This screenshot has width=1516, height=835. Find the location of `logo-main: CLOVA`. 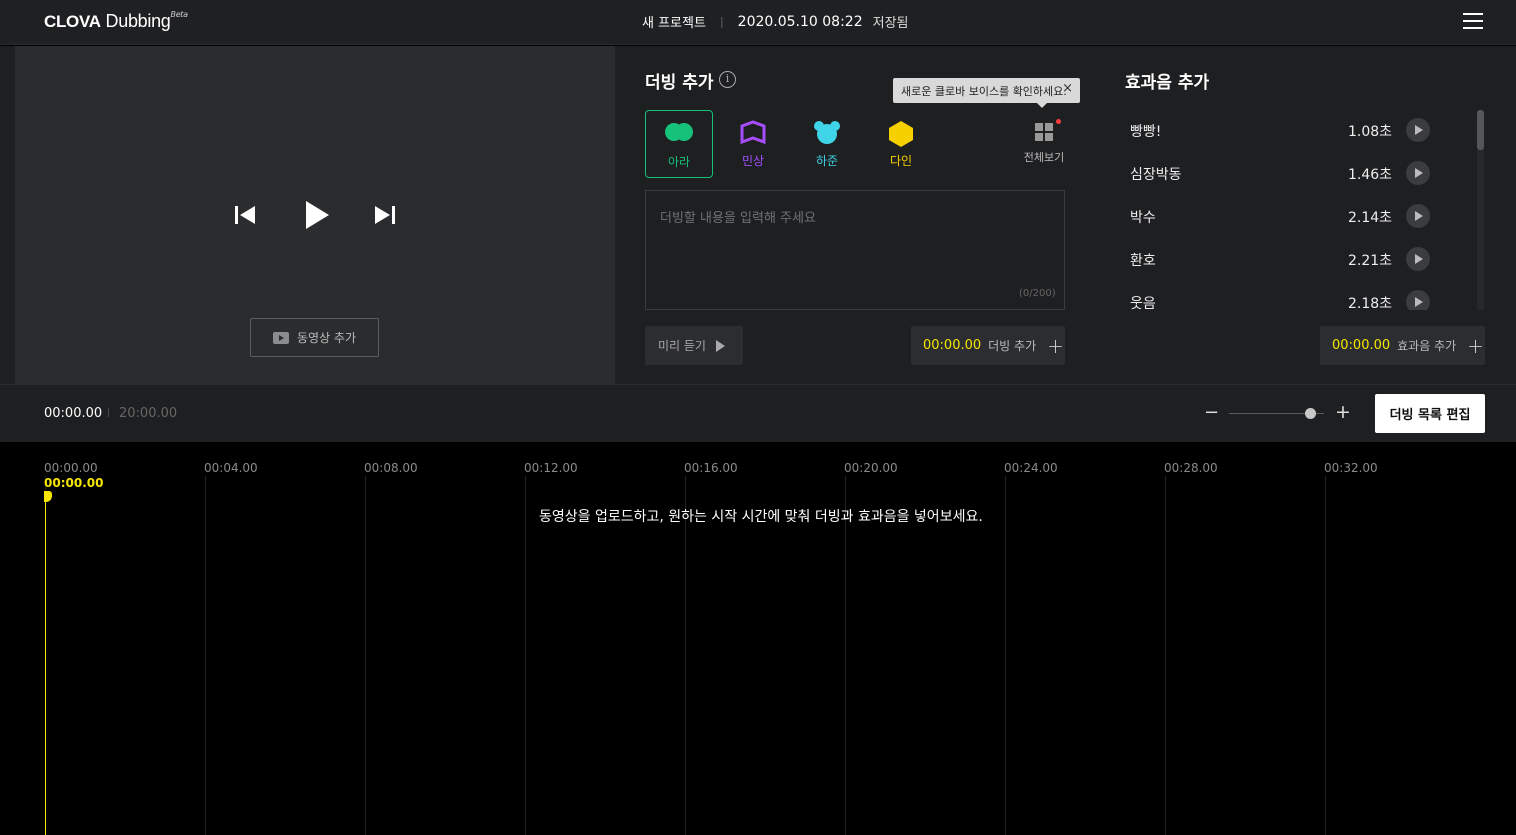

logo-main: CLOVA is located at coordinates (72, 21).